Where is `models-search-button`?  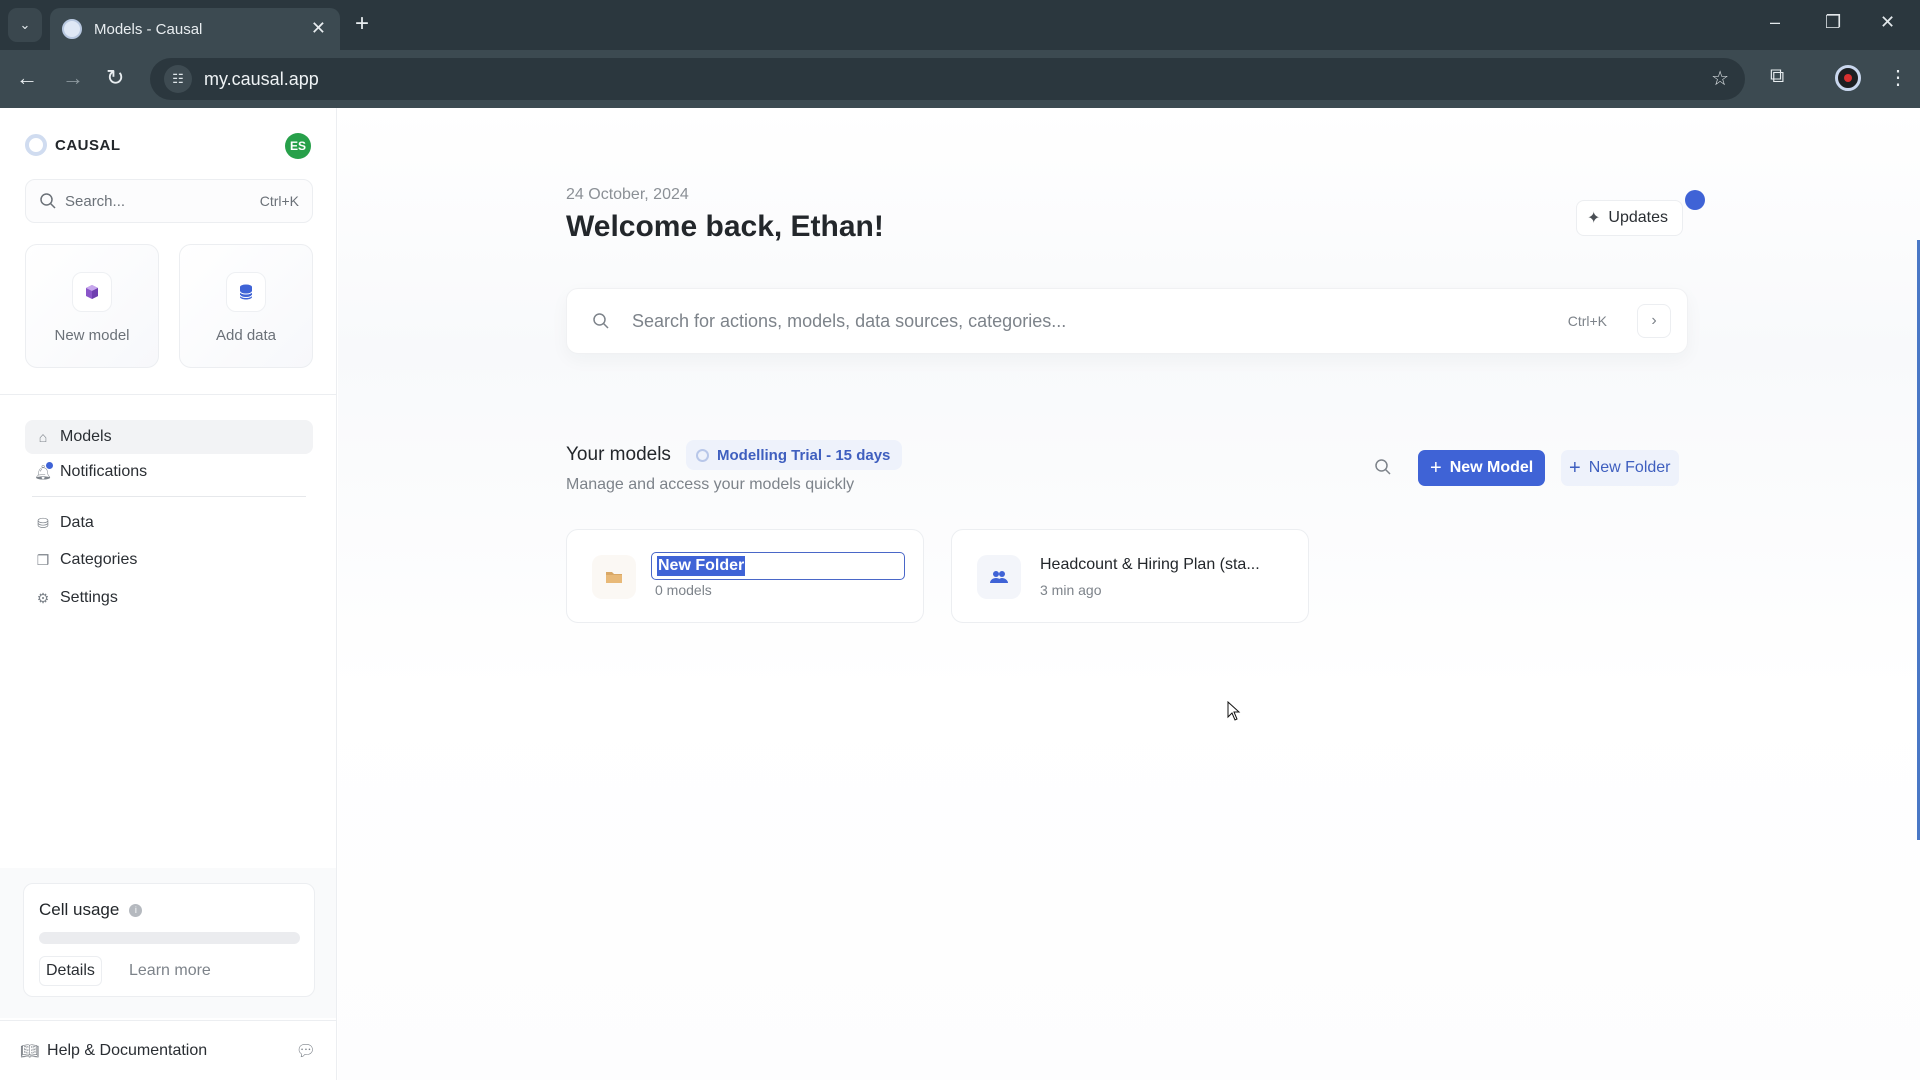
models-search-button is located at coordinates (1383, 469).